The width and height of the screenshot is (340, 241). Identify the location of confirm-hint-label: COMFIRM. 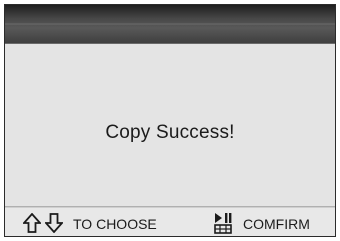
(276, 224).